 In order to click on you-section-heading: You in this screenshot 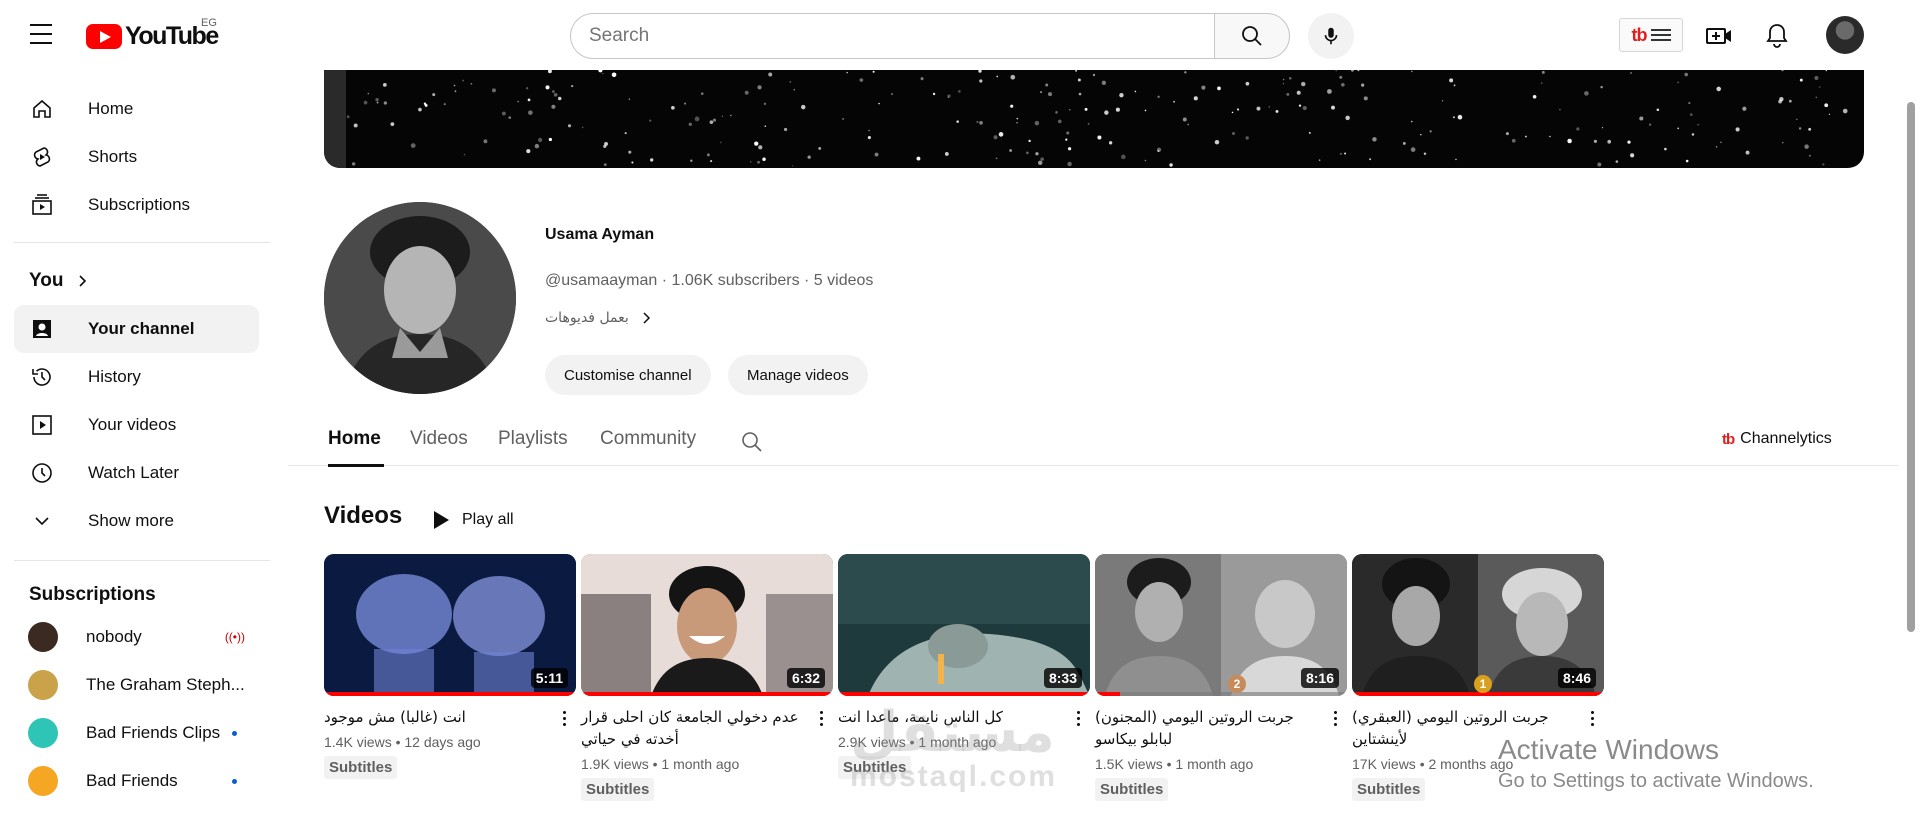, I will do `click(61, 281)`.